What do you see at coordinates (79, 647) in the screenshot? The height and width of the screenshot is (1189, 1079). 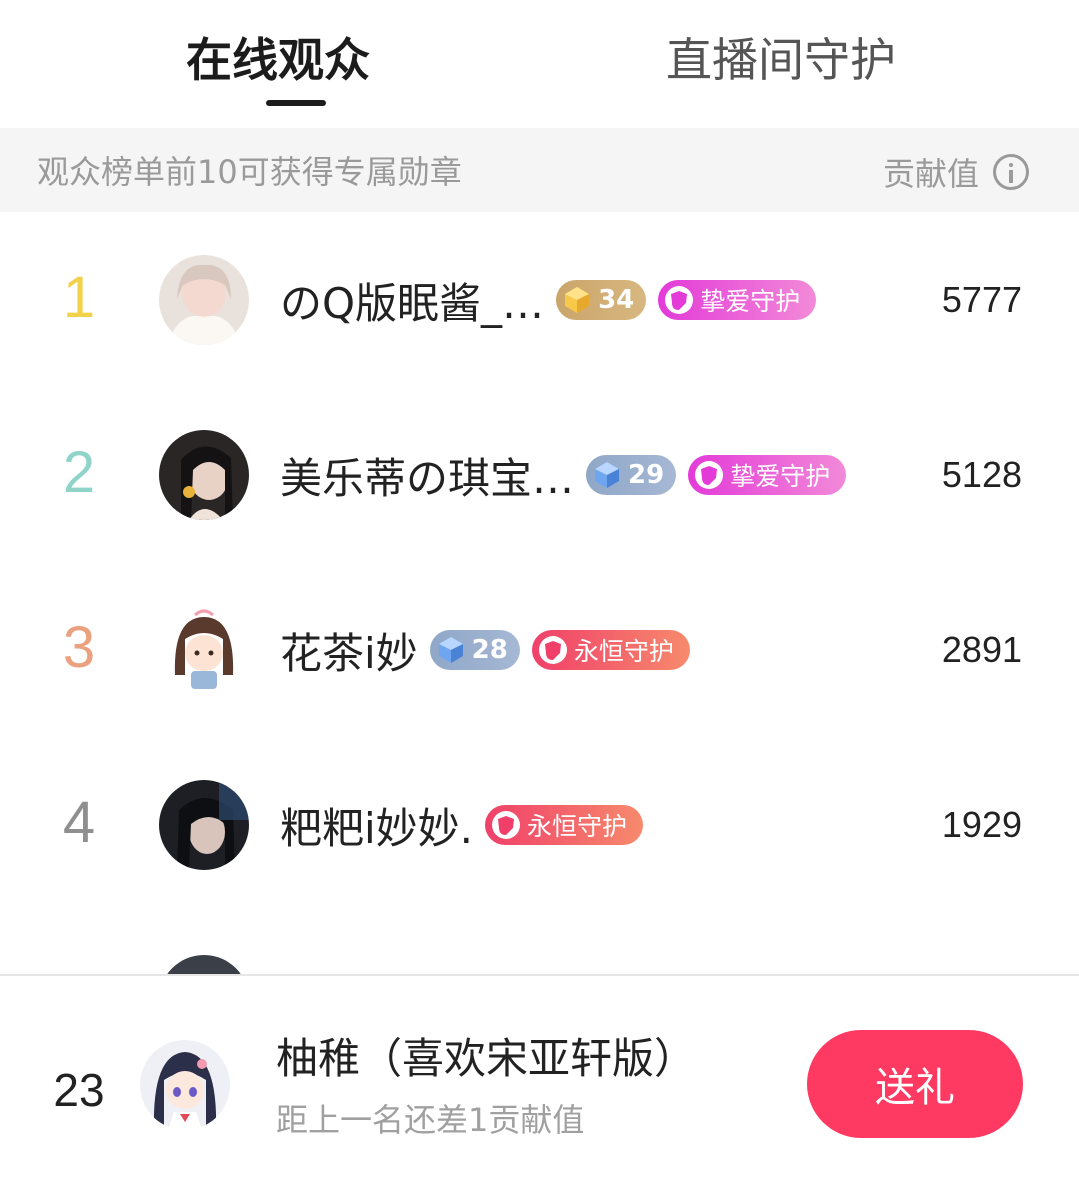 I see `rank-number: 3` at bounding box center [79, 647].